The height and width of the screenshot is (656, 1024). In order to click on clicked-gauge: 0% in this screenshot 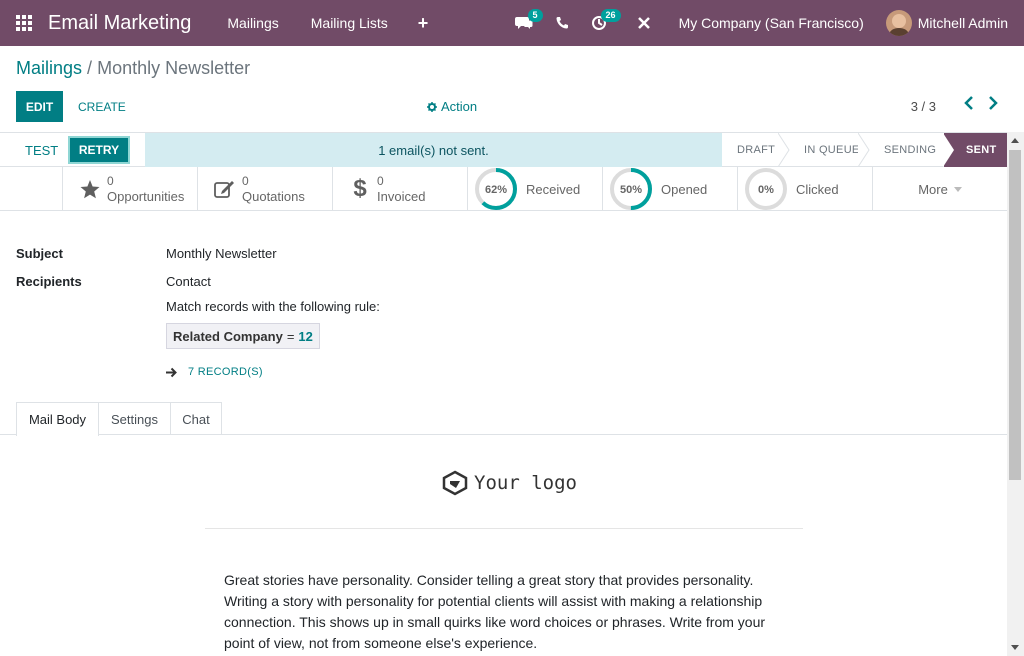, I will do `click(766, 189)`.